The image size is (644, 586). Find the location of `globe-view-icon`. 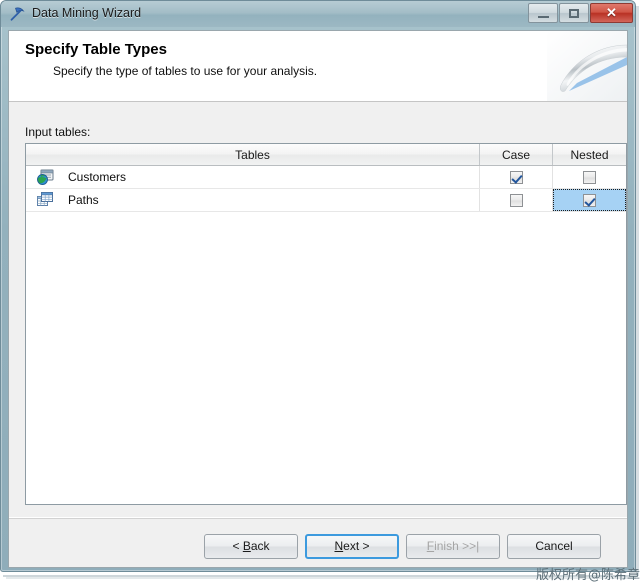

globe-view-icon is located at coordinates (45, 177).